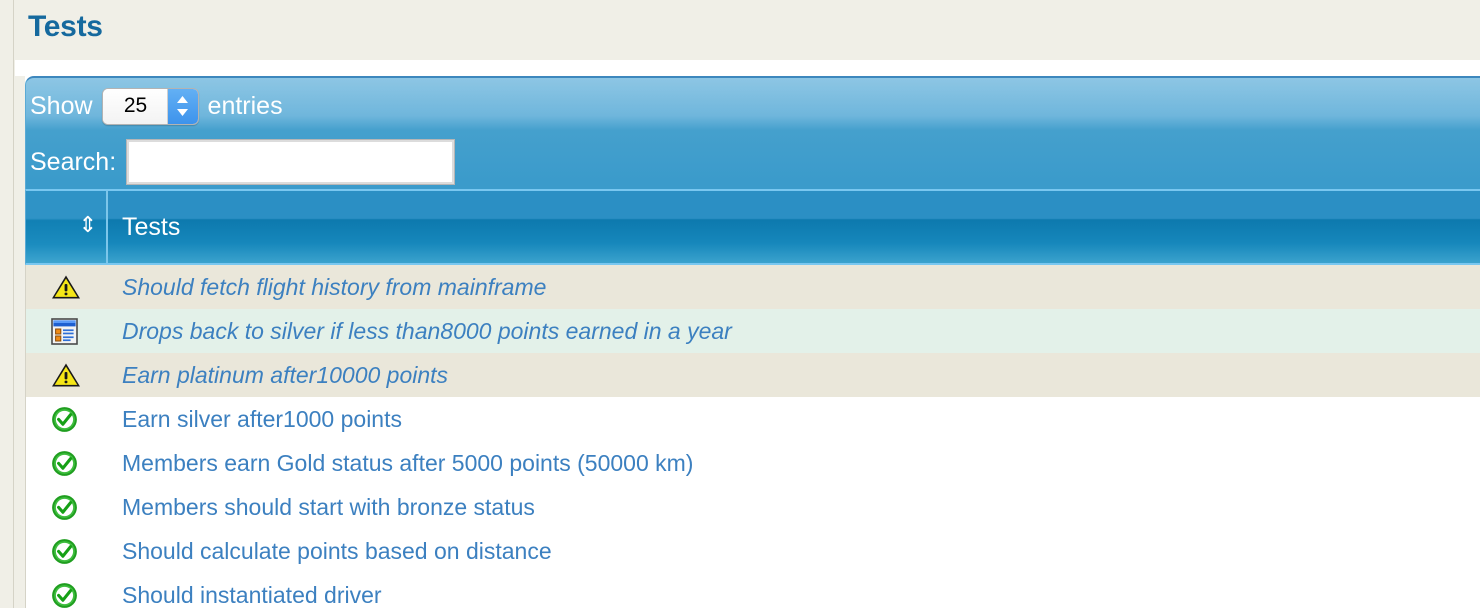 The height and width of the screenshot is (608, 1480). Describe the element at coordinates (245, 106) in the screenshot. I see `entries-label: entries` at that location.